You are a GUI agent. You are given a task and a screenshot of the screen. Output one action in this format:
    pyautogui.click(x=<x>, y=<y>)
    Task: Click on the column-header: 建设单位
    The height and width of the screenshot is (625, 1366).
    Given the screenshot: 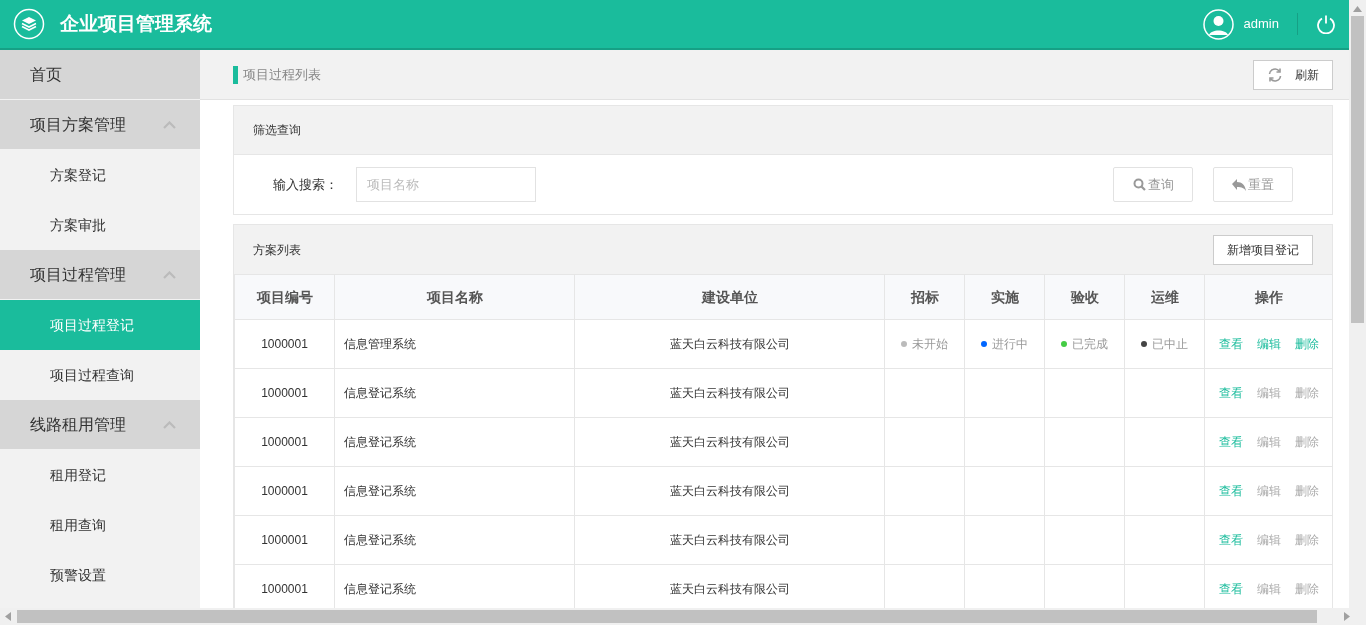 What is the action you would take?
    pyautogui.click(x=729, y=297)
    